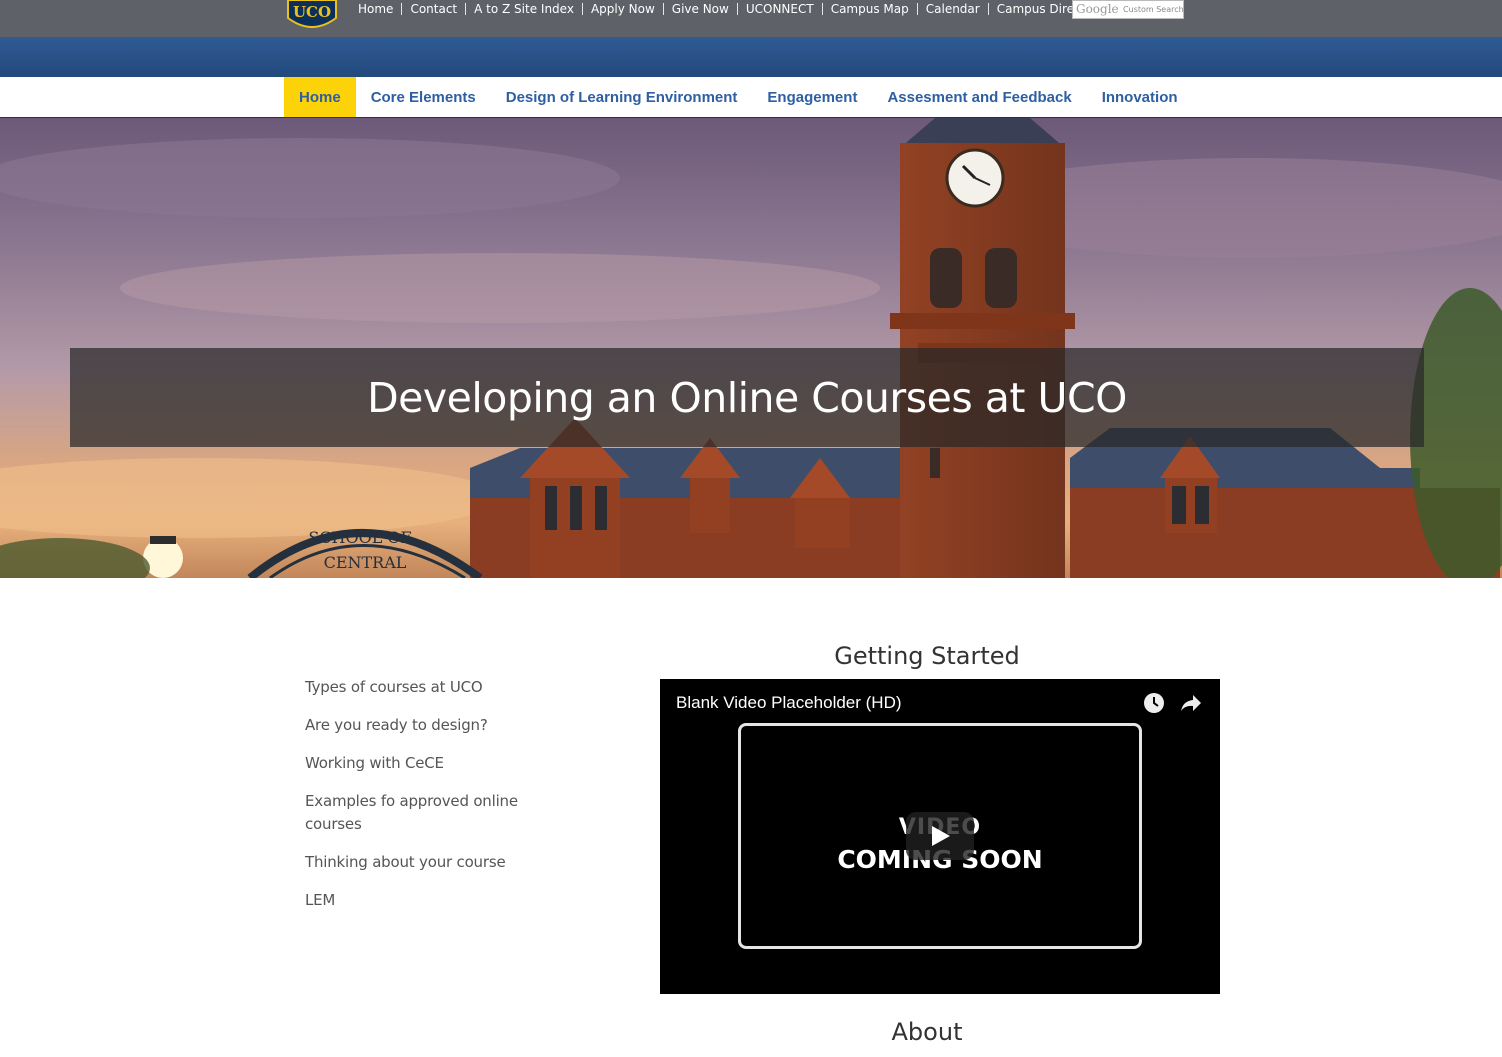 The width and height of the screenshot is (1502, 1057). I want to click on google-search-input: Google Custom Search, so click(1128, 9).